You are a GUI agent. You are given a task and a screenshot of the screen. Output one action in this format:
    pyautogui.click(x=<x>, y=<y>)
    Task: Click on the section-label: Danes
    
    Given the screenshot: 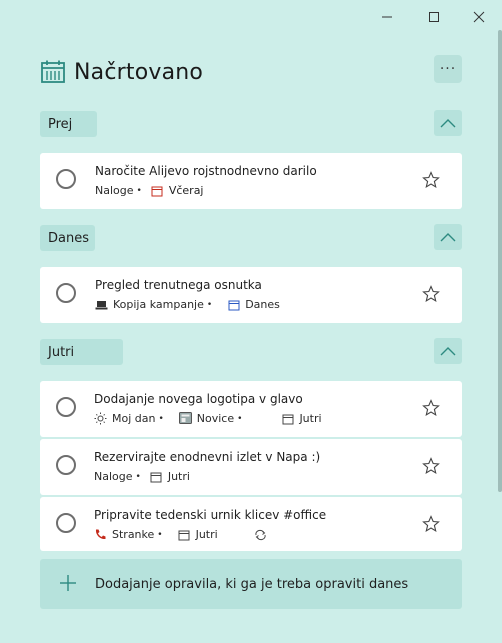 What is the action you would take?
    pyautogui.click(x=68, y=238)
    